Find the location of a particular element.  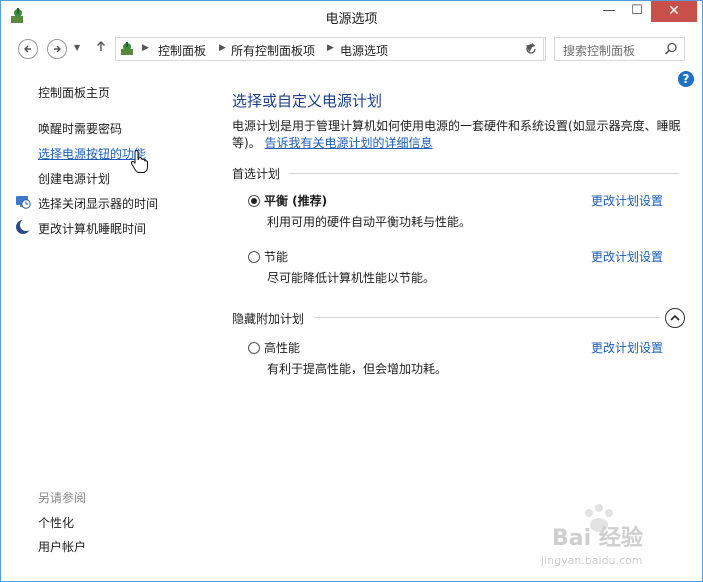

address-bar-row: ▼ ▶ 控制面板 ▶ 所有控制面板项 ▶ 电源选项 ▼ 搜索控制面板 is located at coordinates (351, 49).